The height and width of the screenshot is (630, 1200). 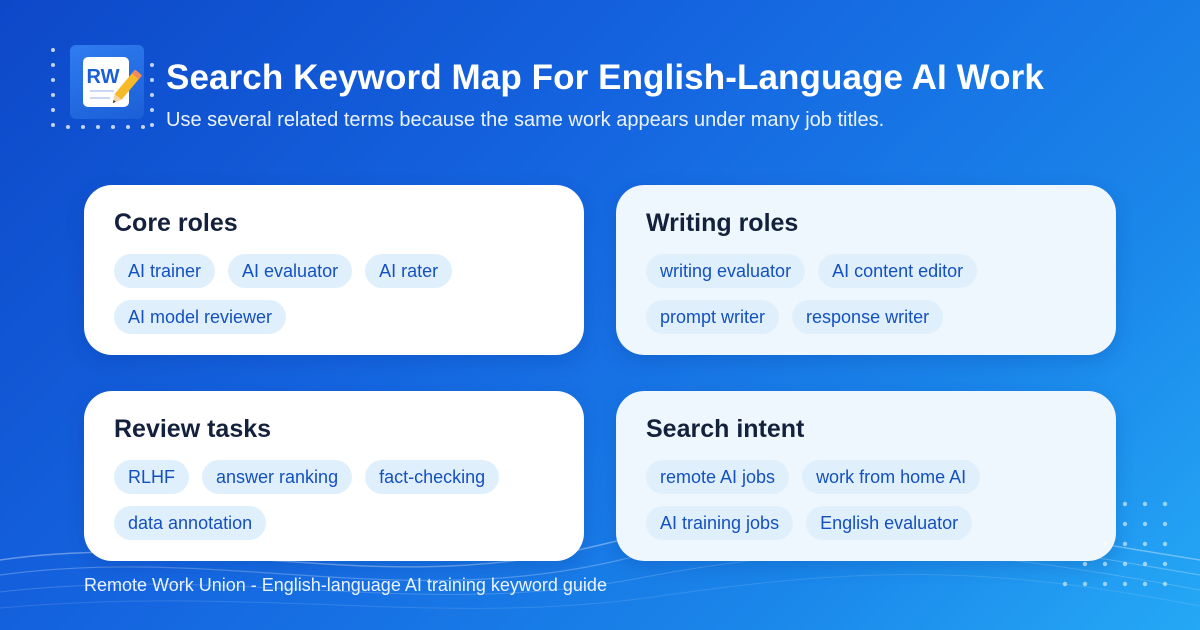 I want to click on keyword-chip: AI trainer, so click(x=165, y=271).